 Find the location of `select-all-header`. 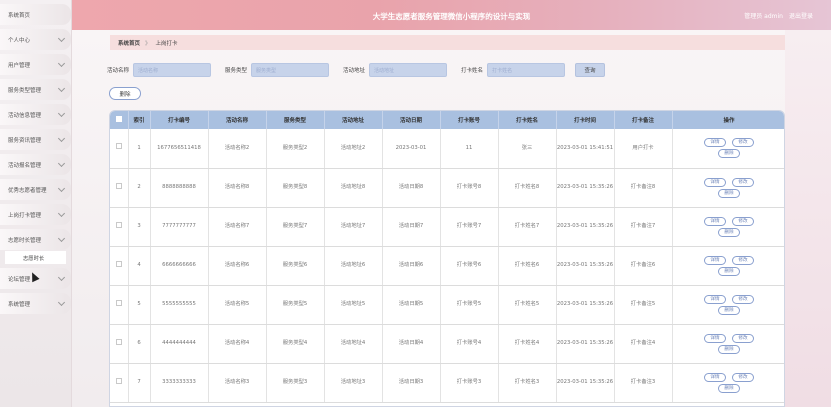

select-all-header is located at coordinates (119, 120).